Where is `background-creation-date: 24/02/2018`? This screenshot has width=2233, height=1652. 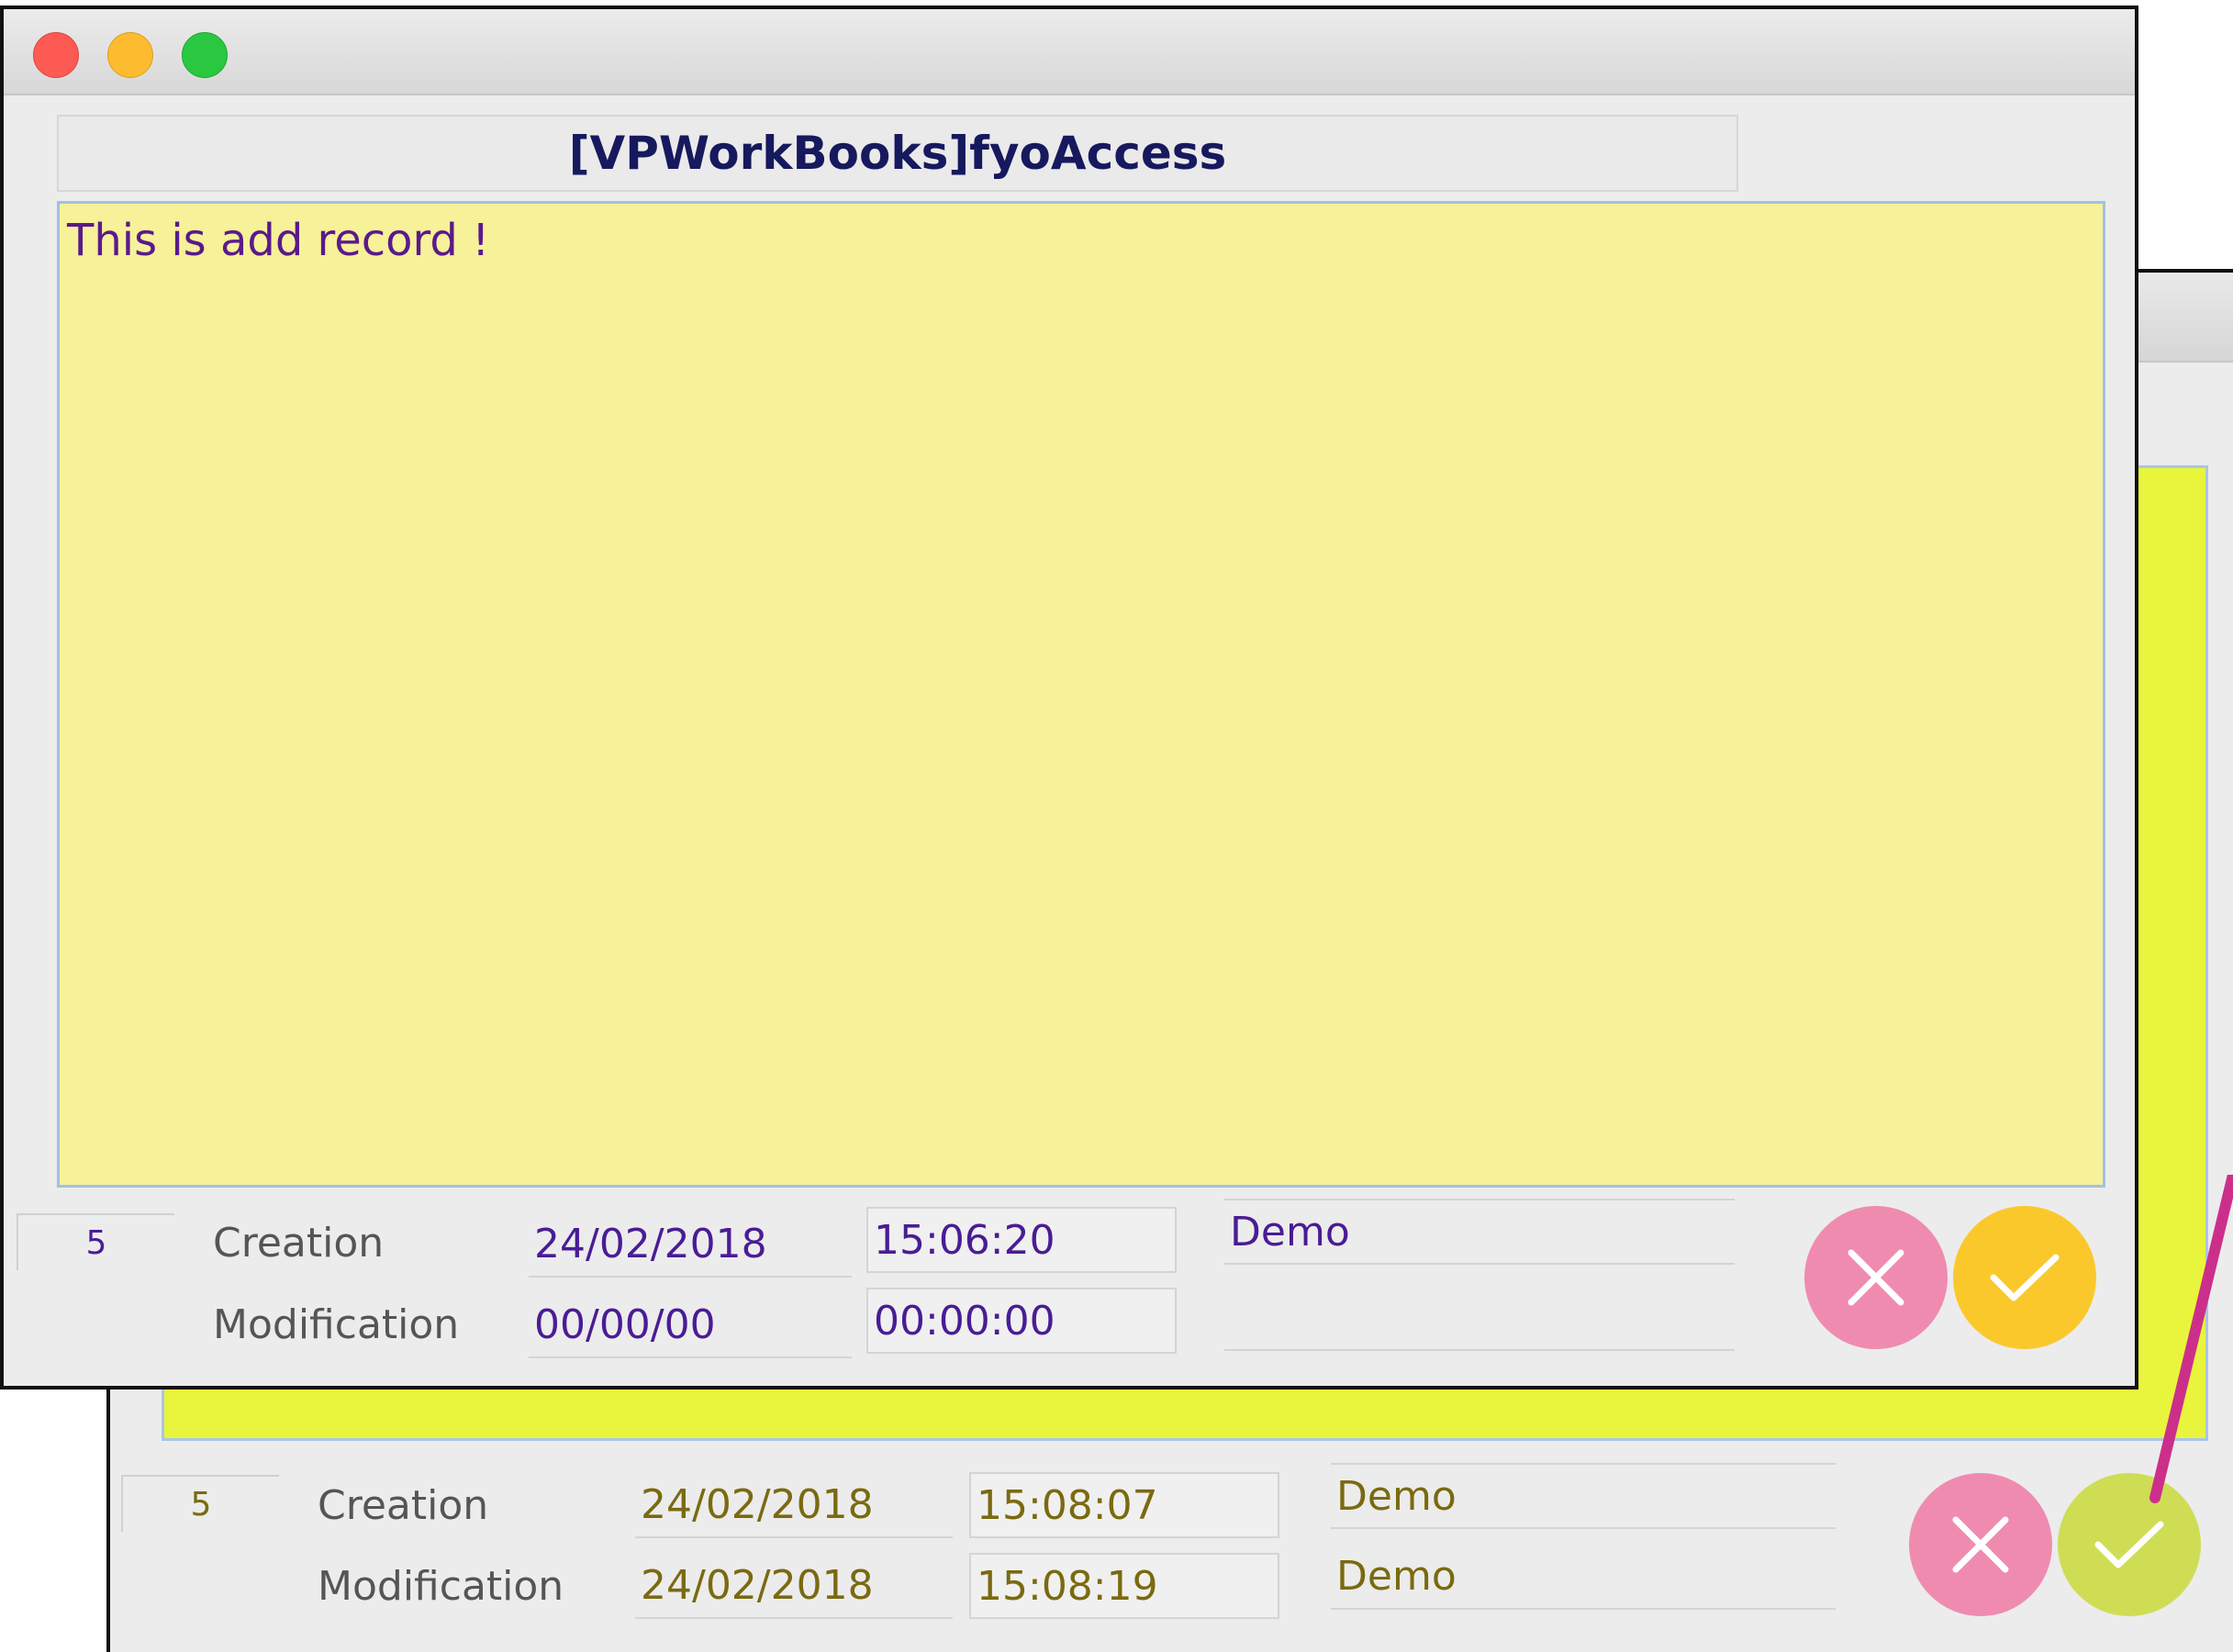
background-creation-date: 24/02/2018 is located at coordinates (794, 1505).